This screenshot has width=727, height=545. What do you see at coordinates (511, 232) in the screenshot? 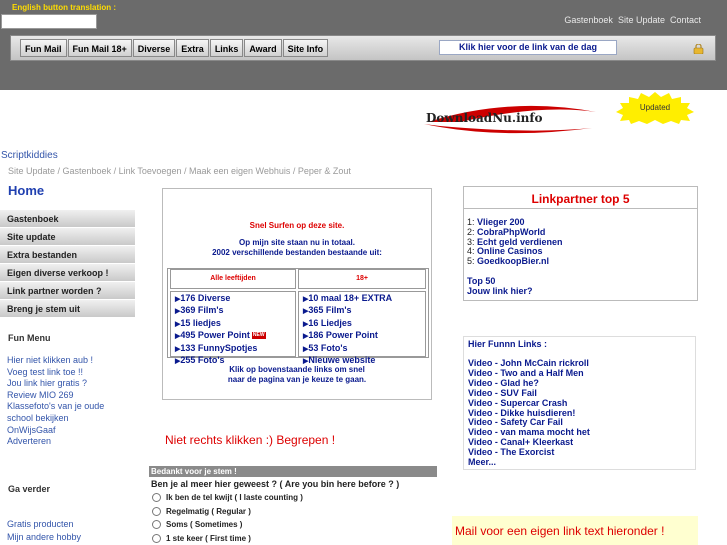
I see `linkpartner-name: CobraPhpWorld` at bounding box center [511, 232].